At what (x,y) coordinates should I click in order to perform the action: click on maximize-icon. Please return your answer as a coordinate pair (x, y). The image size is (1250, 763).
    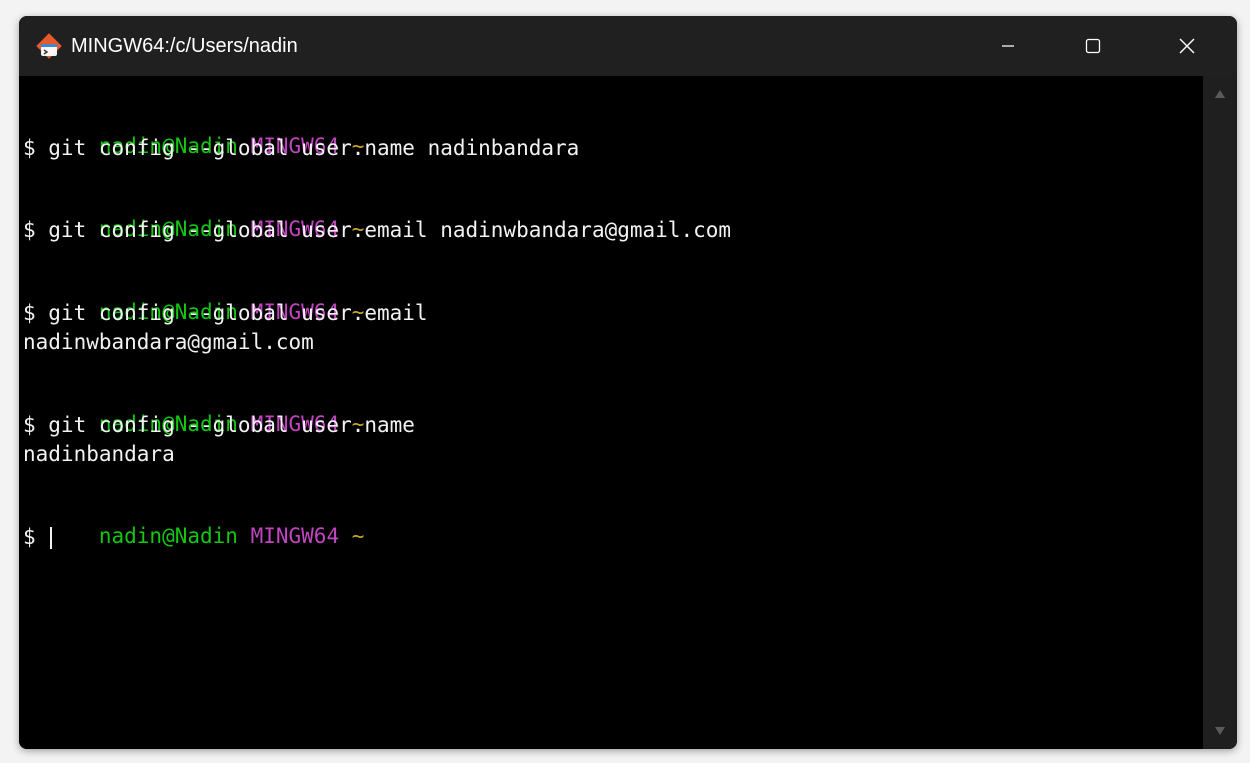
    Looking at the image, I should click on (1093, 46).